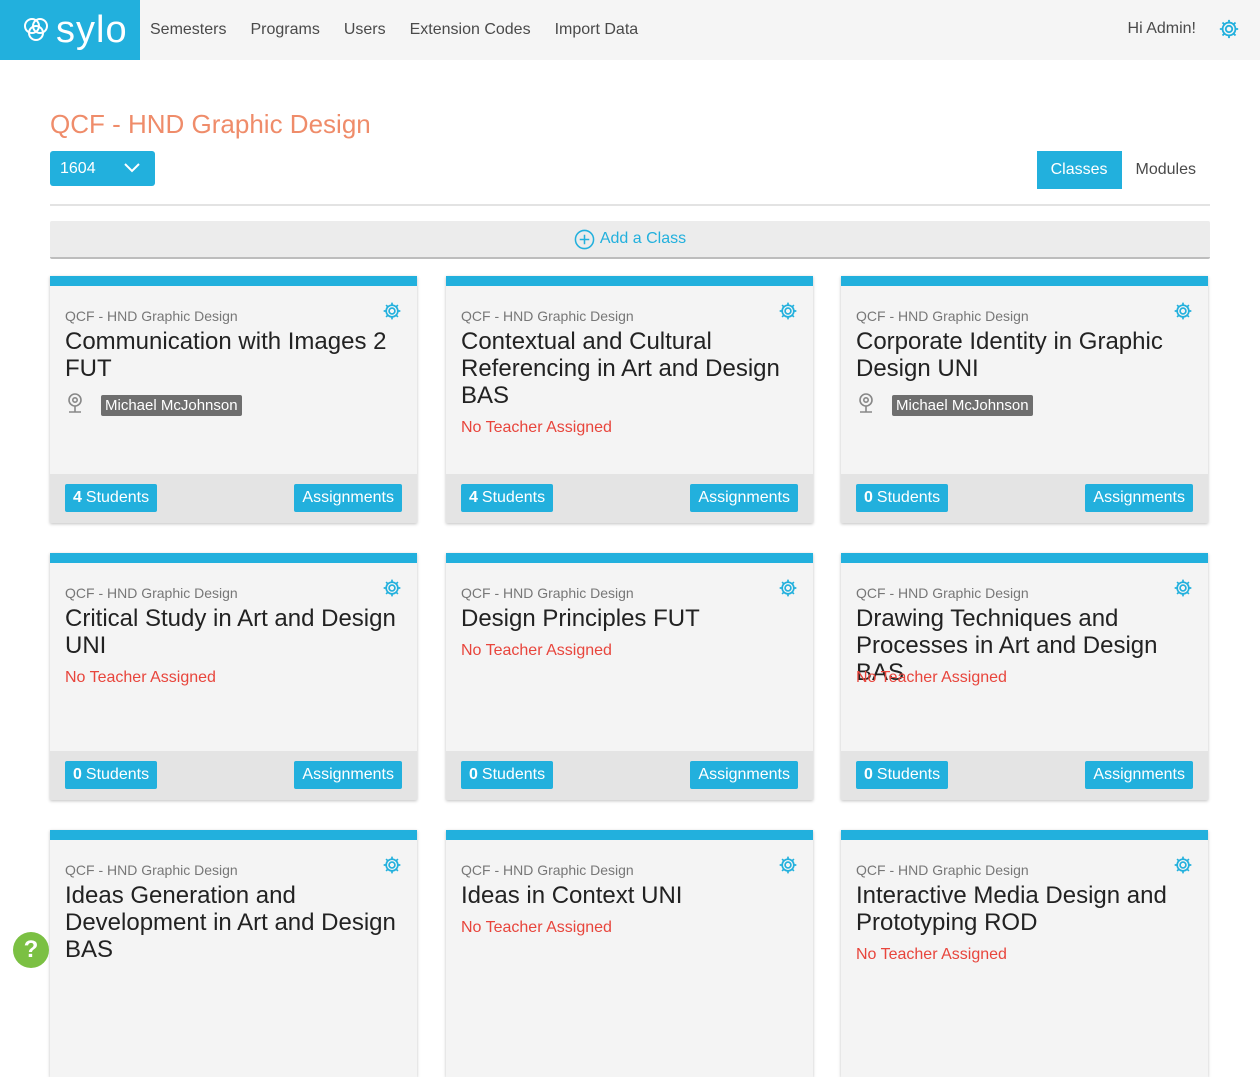 Image resolution: width=1260 pixels, height=1077 pixels. What do you see at coordinates (628, 618) in the screenshot?
I see `card-title: Design Principles FUT` at bounding box center [628, 618].